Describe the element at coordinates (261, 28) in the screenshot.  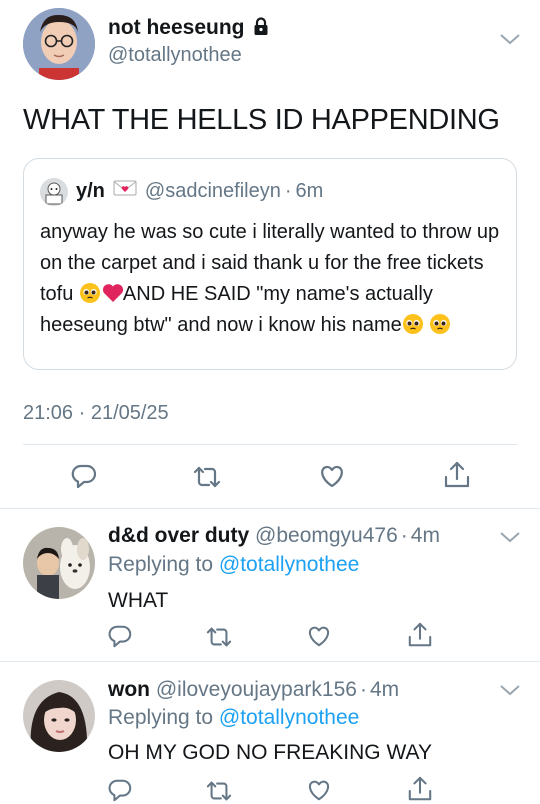
I see `lock-icon` at that location.